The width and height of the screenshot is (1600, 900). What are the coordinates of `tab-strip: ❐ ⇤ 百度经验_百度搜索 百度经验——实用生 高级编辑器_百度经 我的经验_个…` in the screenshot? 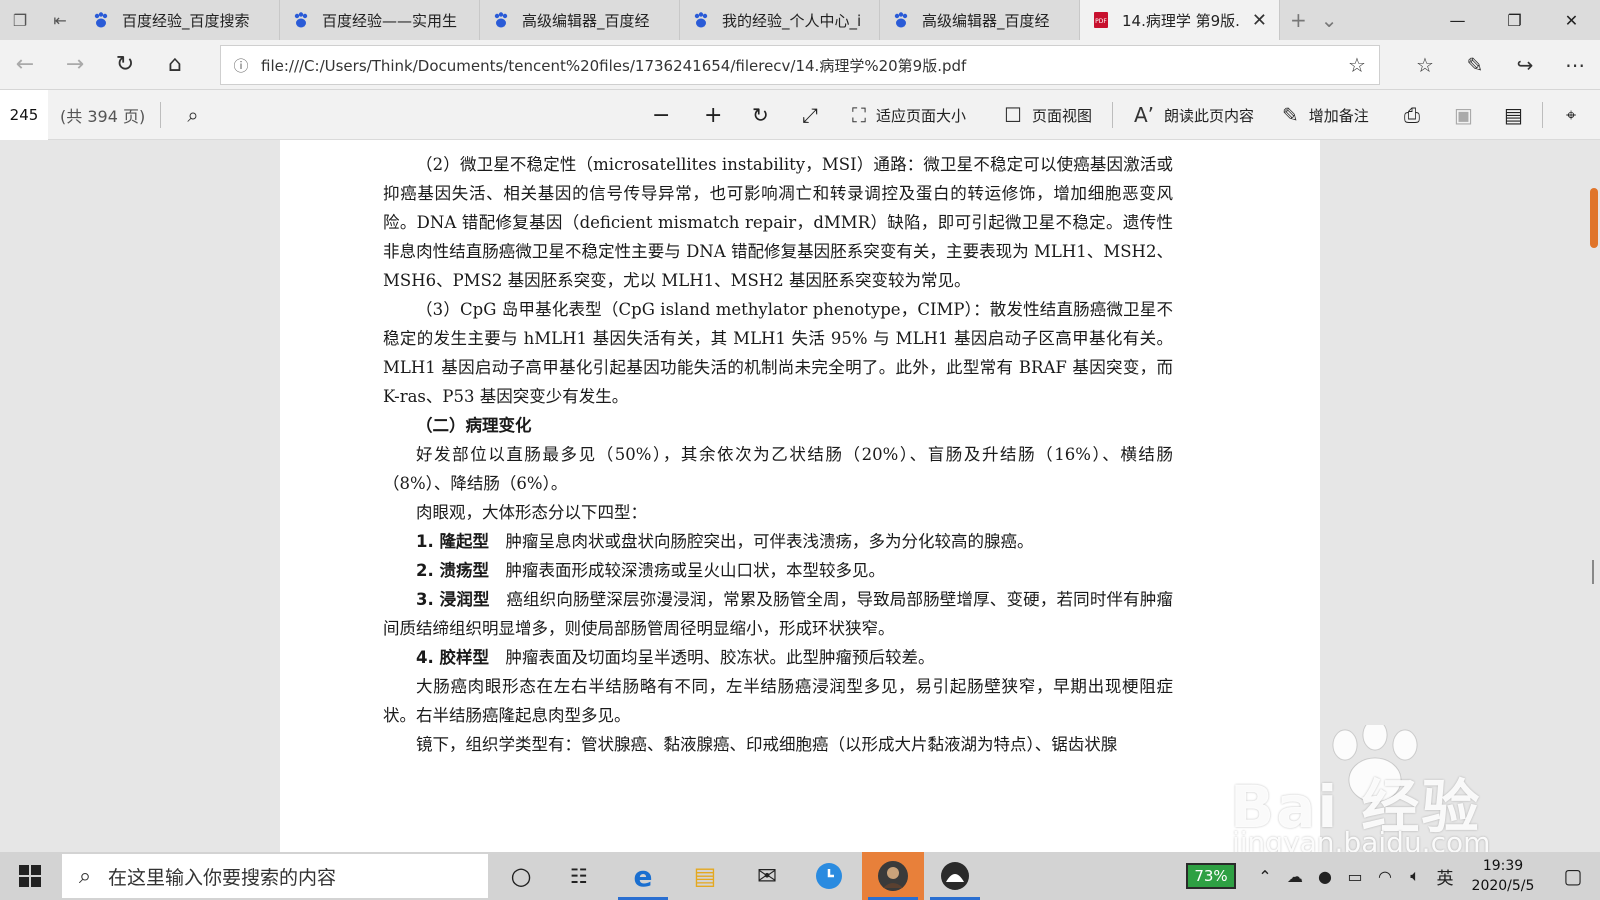 It's located at (800, 20).